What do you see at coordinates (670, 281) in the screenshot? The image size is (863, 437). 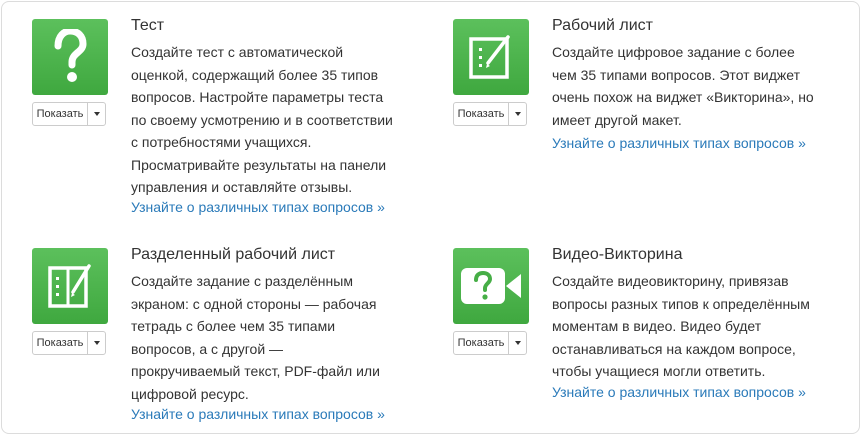 I see `description-line: Создайте видеовикторину, привязав` at bounding box center [670, 281].